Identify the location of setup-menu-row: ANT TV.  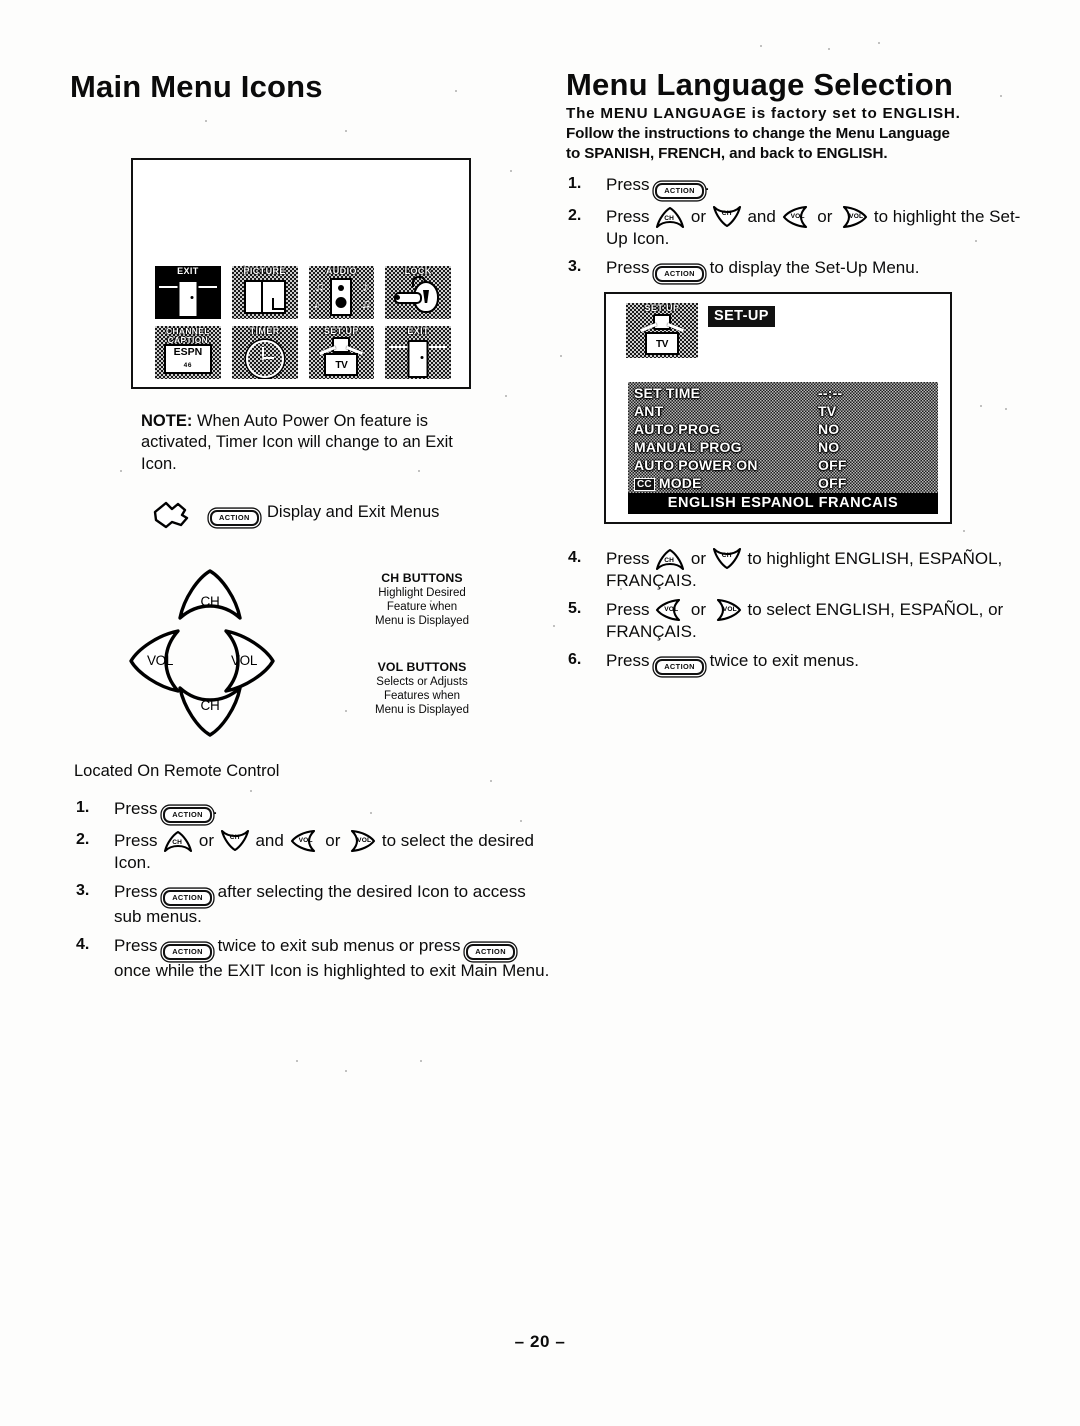
(783, 411).